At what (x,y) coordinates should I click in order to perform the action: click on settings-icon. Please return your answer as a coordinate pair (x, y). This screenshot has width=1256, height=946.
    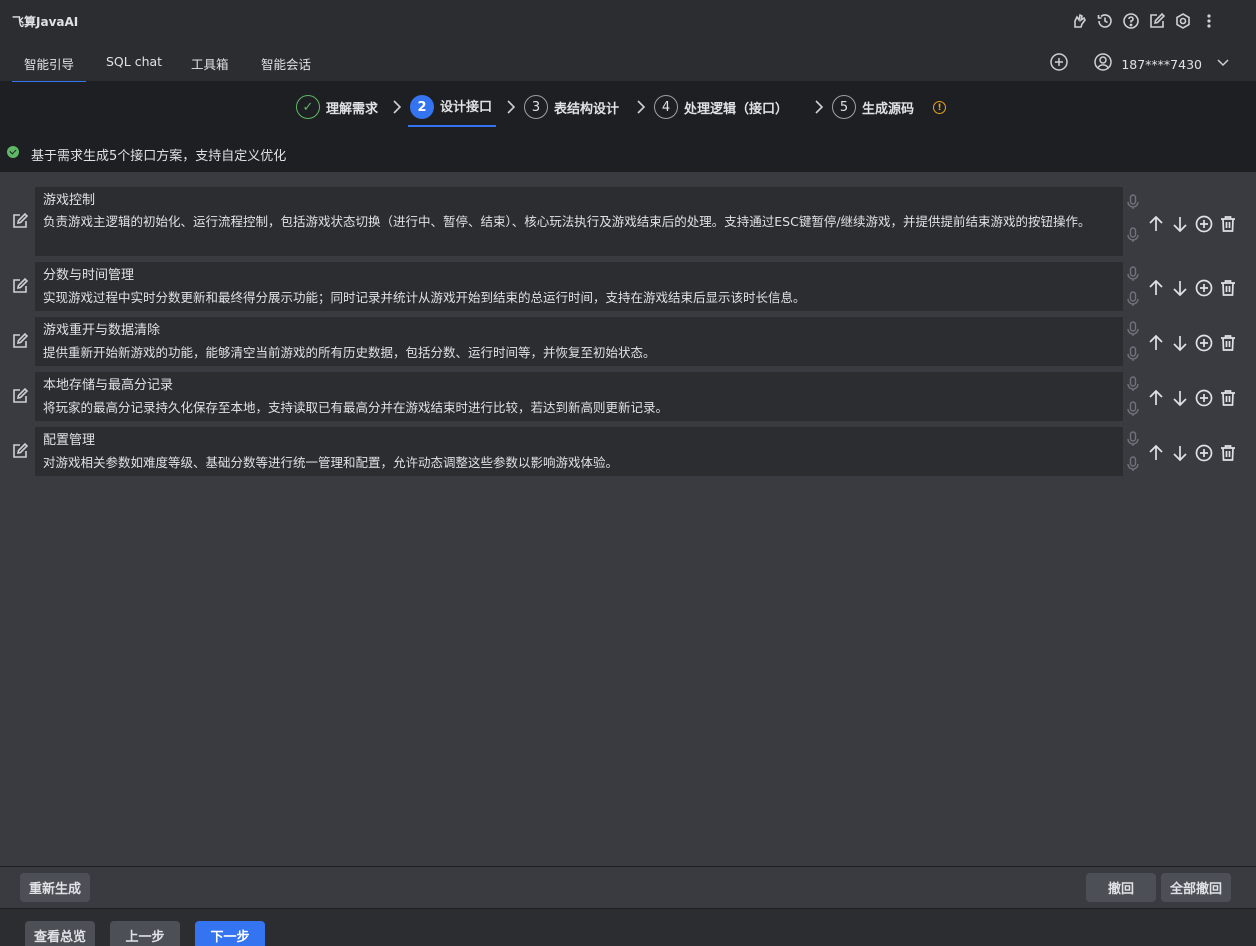
    Looking at the image, I should click on (1183, 21).